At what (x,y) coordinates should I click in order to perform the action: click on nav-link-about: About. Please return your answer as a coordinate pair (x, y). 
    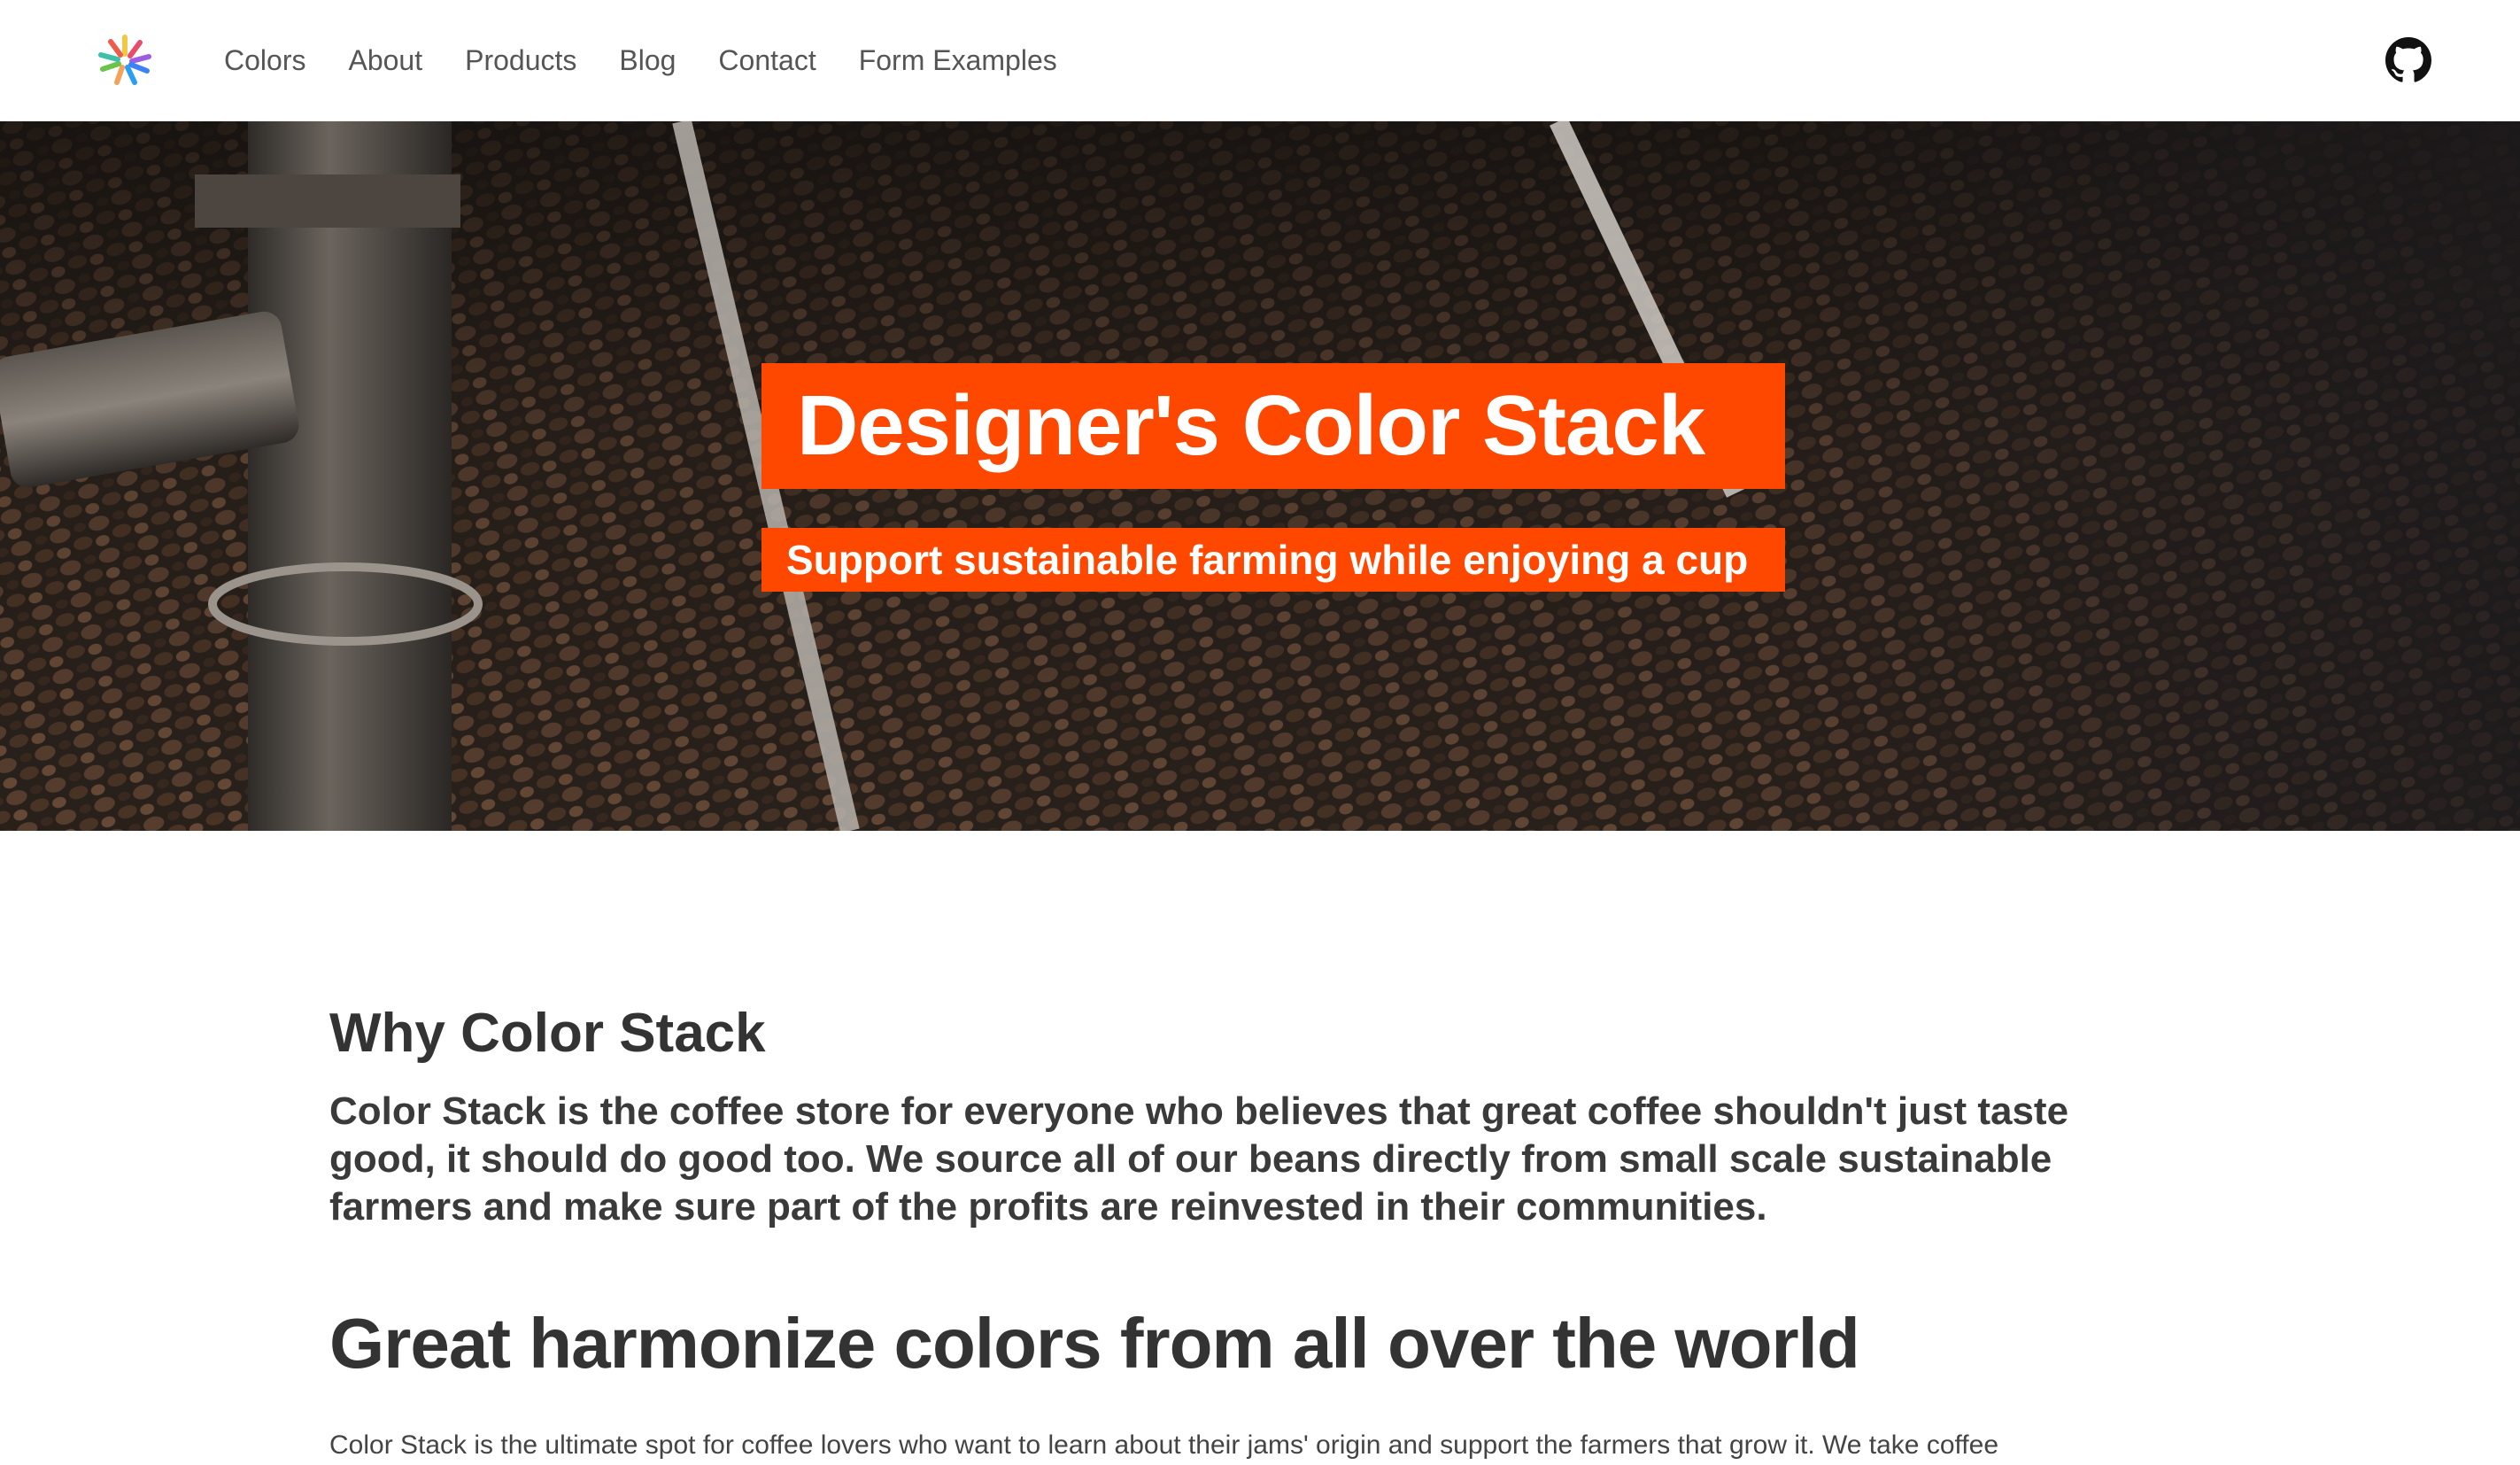
    Looking at the image, I should click on (385, 61).